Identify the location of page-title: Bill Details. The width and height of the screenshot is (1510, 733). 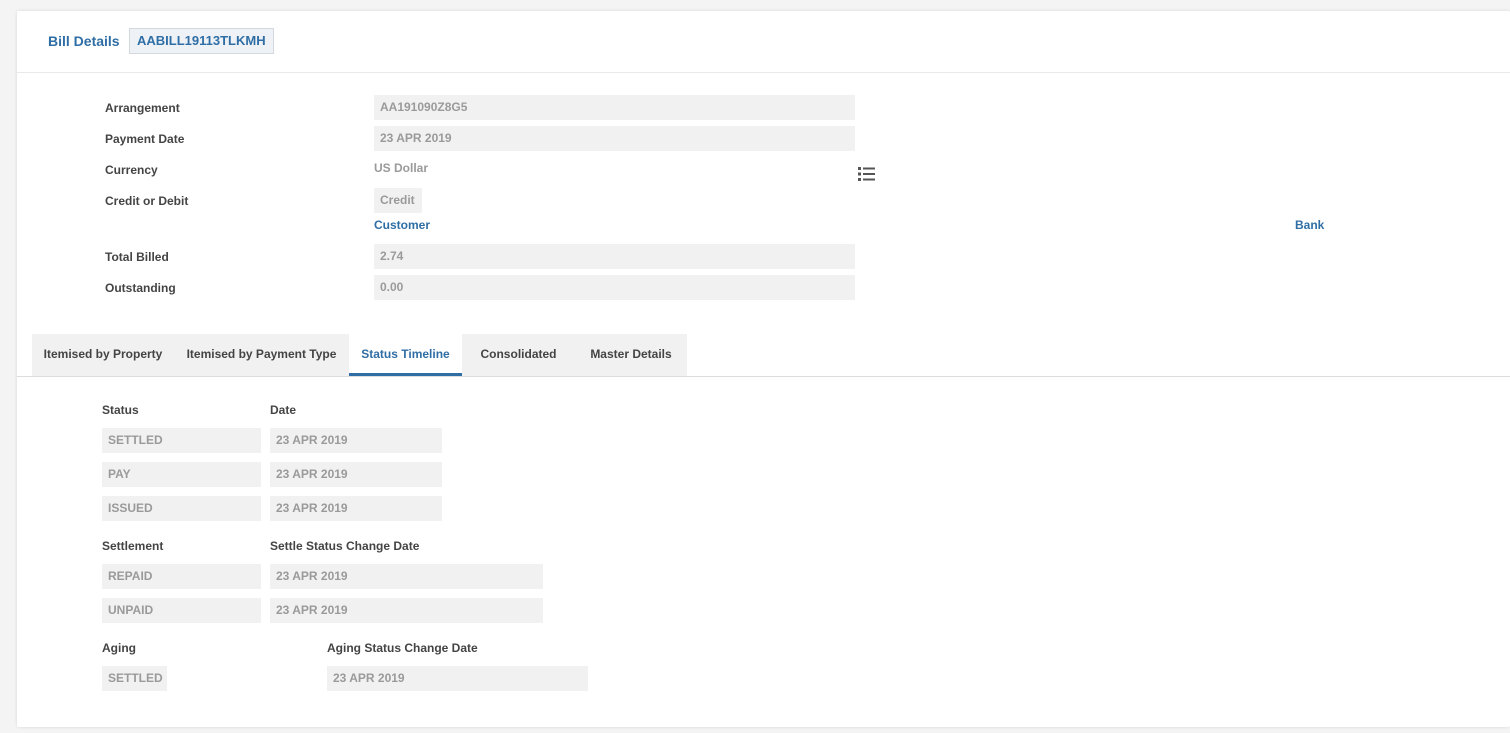
(84, 41).